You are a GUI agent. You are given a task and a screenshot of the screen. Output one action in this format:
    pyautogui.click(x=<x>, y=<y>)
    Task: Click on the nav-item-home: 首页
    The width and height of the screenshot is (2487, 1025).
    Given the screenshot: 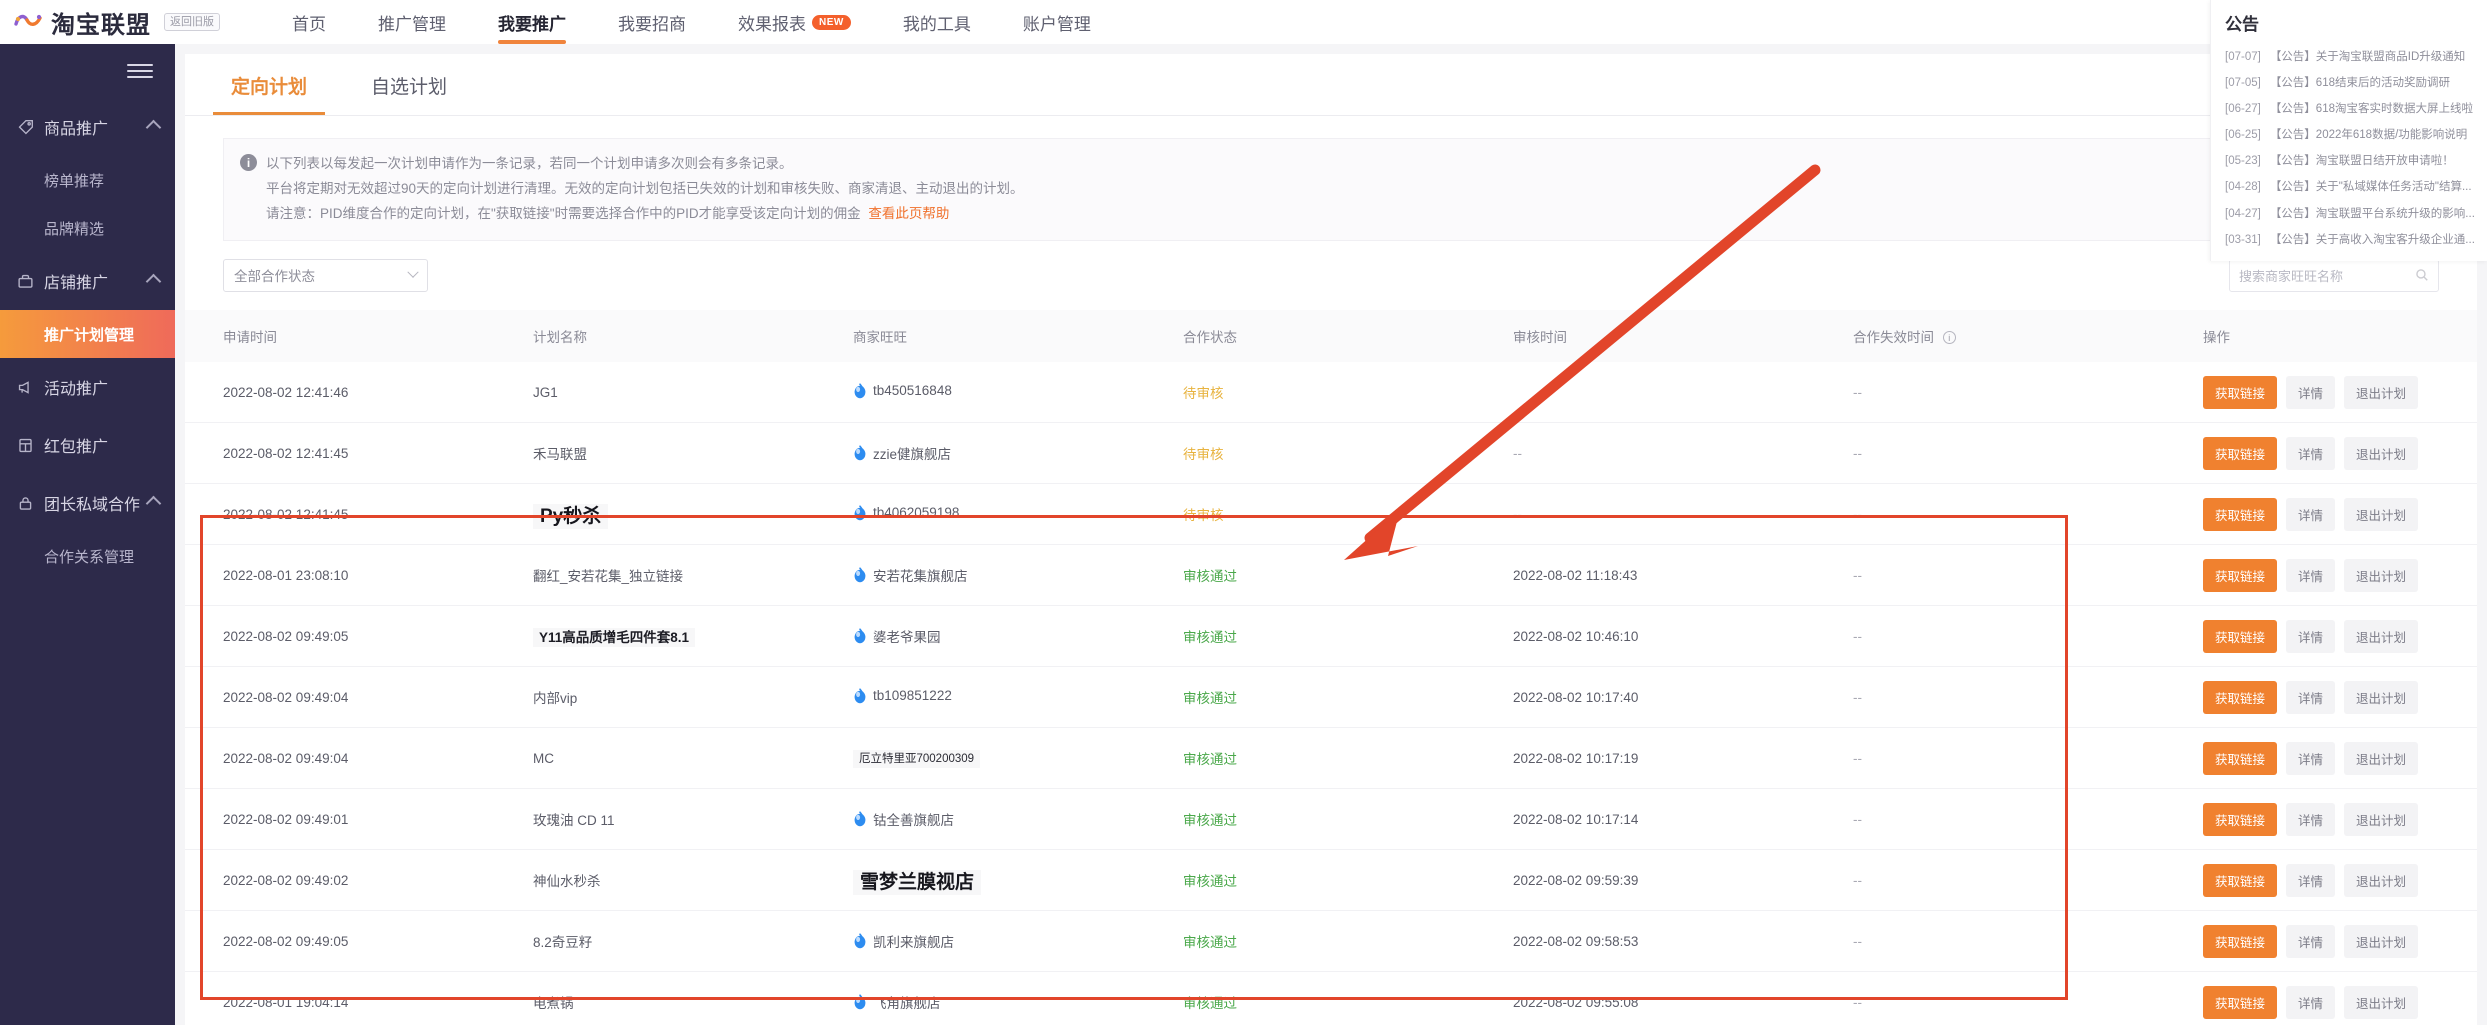 What is the action you would take?
    pyautogui.click(x=309, y=22)
    